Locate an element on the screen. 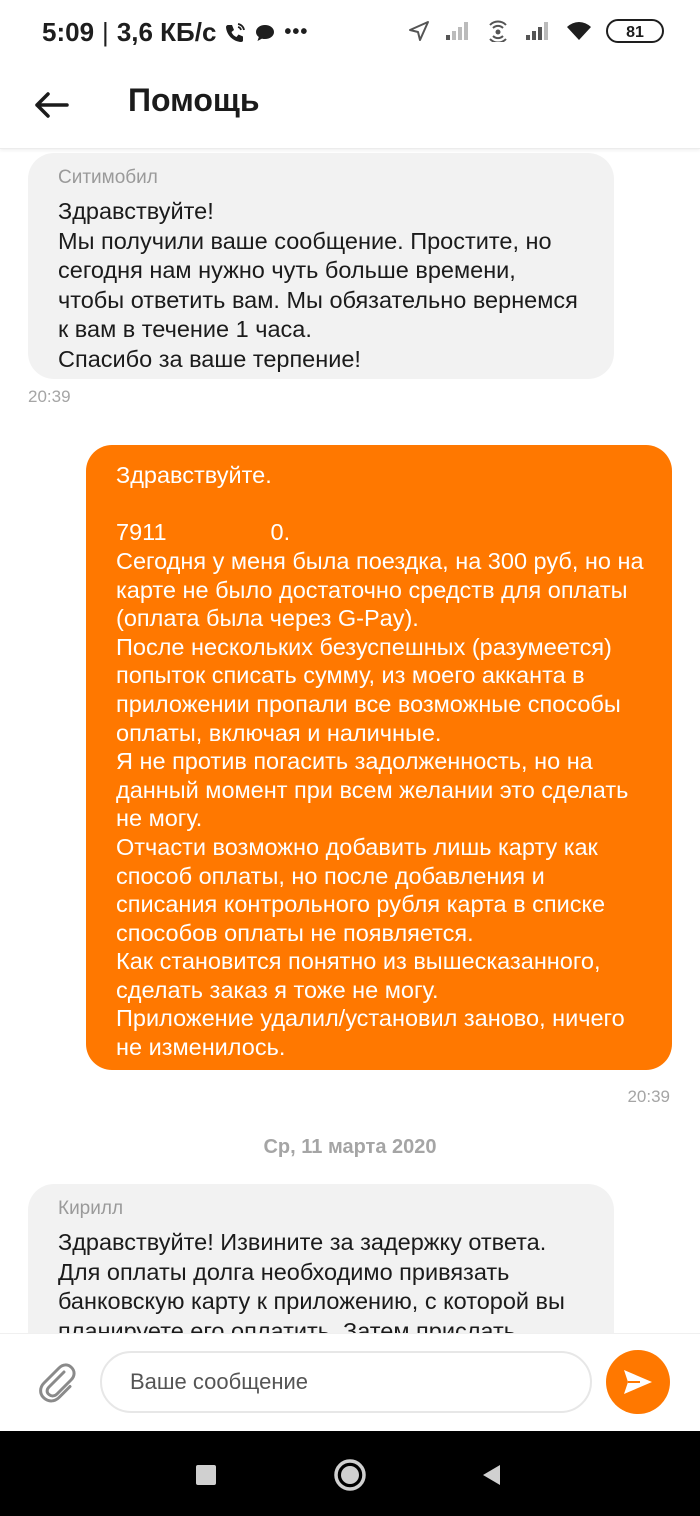 This screenshot has width=700, height=1516. send-button is located at coordinates (638, 1382).